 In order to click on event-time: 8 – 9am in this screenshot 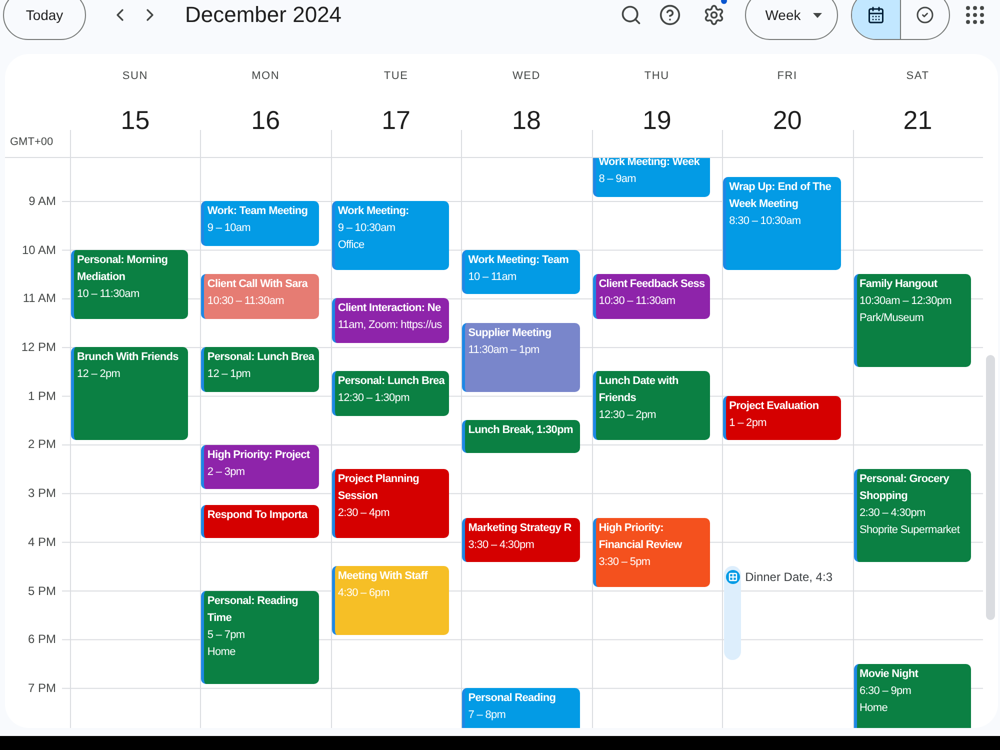, I will do `click(617, 180)`.